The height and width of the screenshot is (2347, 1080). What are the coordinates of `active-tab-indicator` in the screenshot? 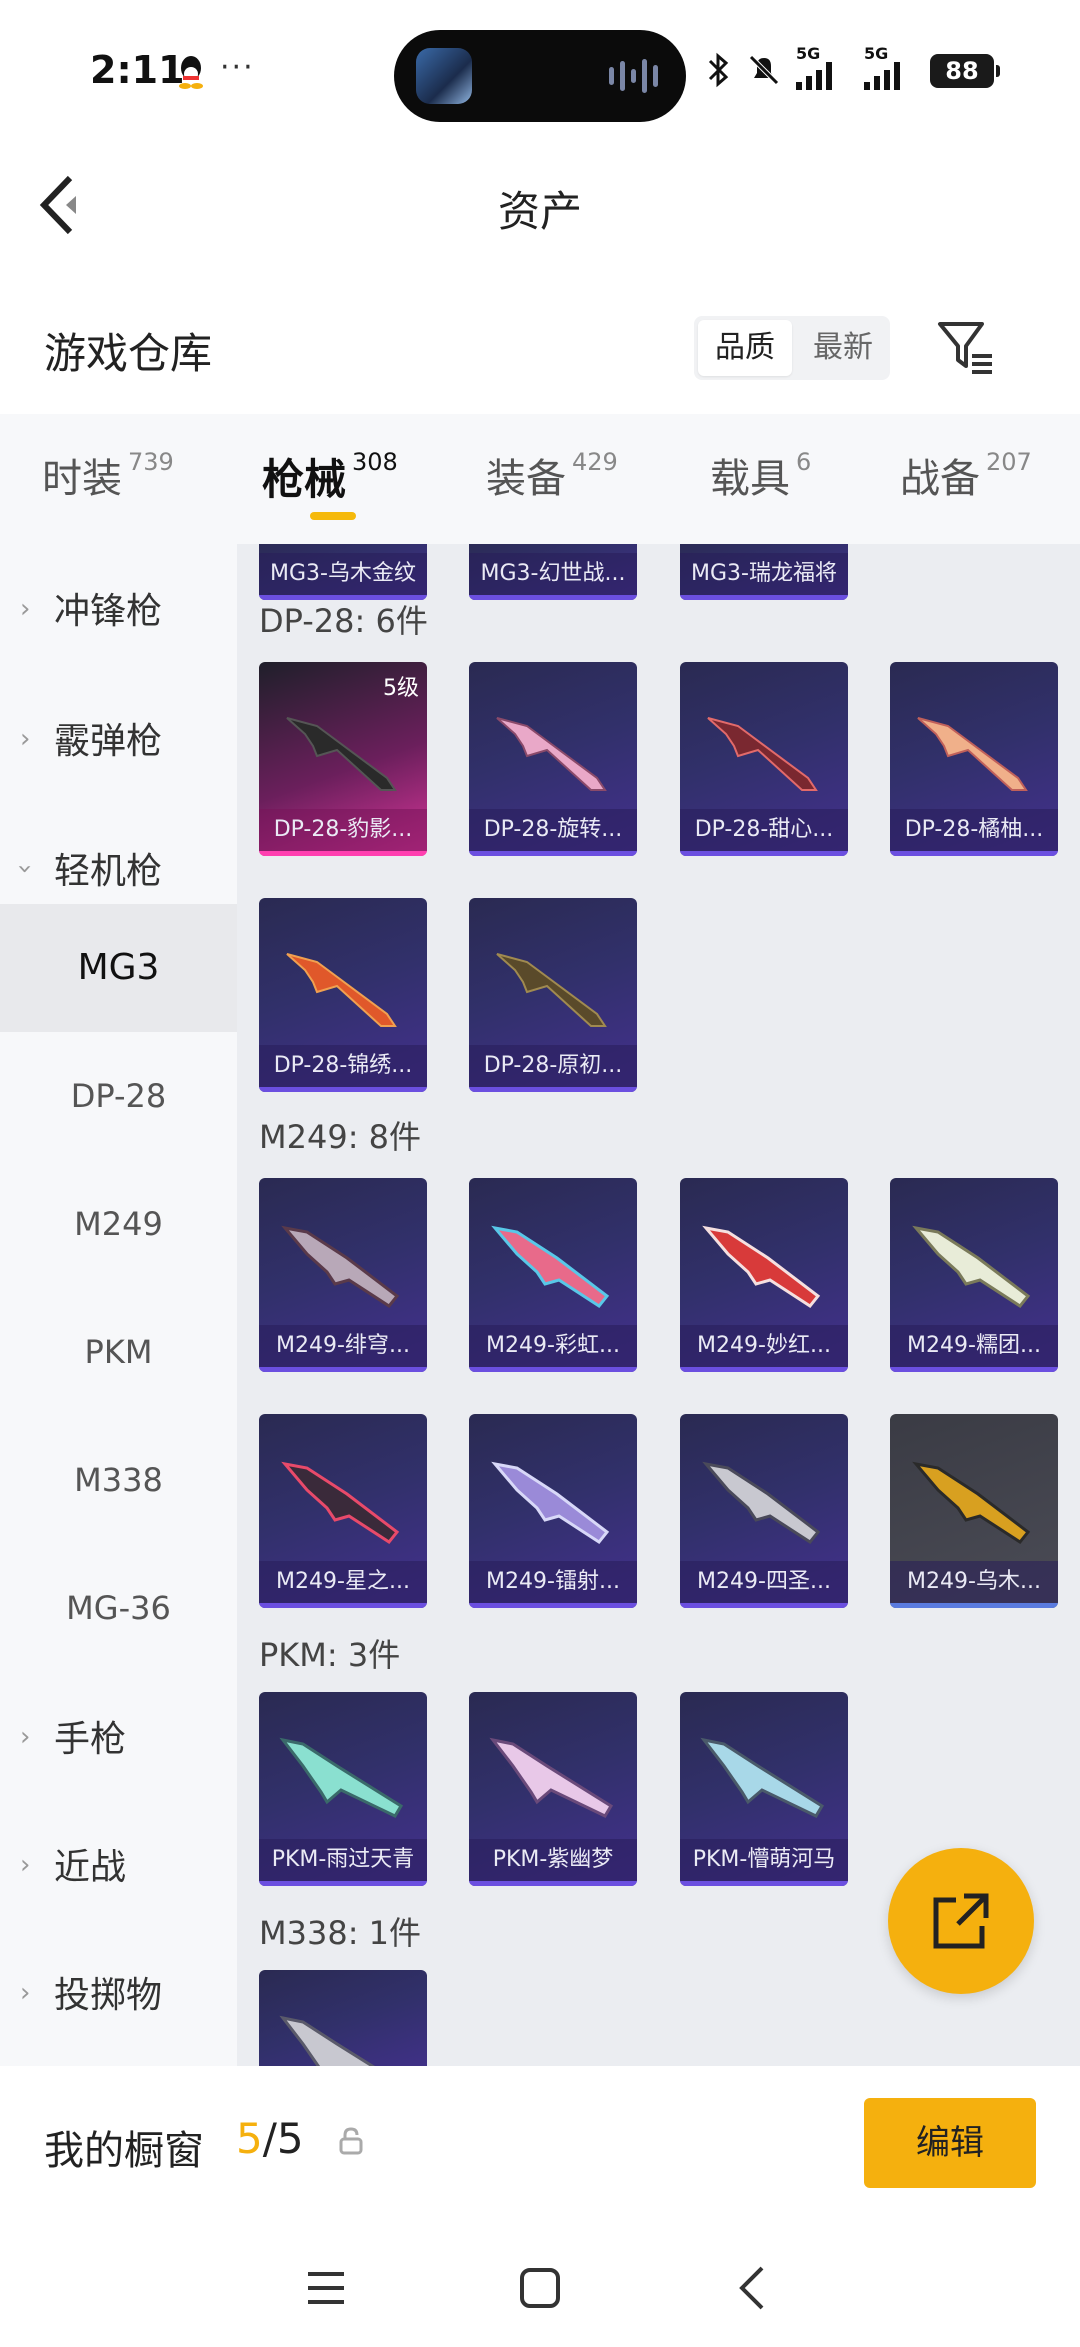 It's located at (333, 516).